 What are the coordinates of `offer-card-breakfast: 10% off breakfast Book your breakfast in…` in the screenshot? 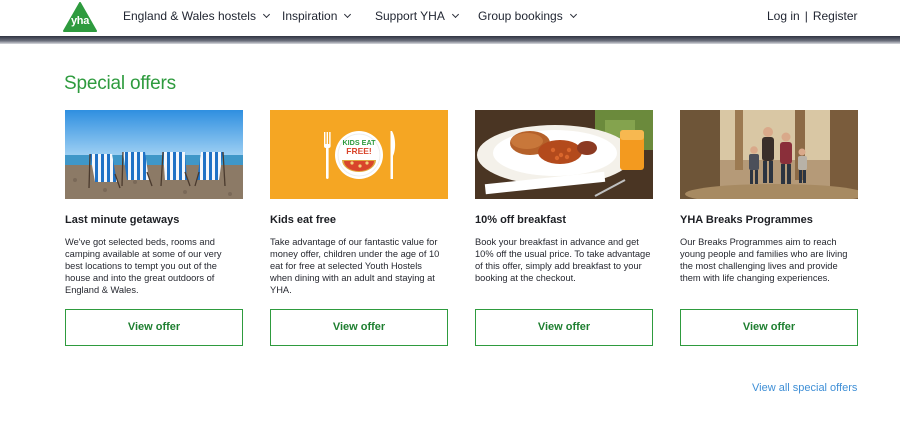 It's located at (564, 228).